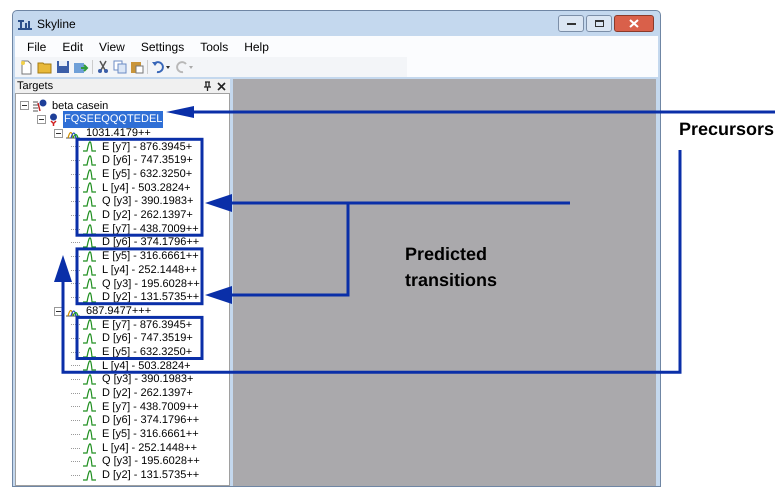 Image resolution: width=784 pixels, height=487 pixels. I want to click on close-button, so click(634, 23).